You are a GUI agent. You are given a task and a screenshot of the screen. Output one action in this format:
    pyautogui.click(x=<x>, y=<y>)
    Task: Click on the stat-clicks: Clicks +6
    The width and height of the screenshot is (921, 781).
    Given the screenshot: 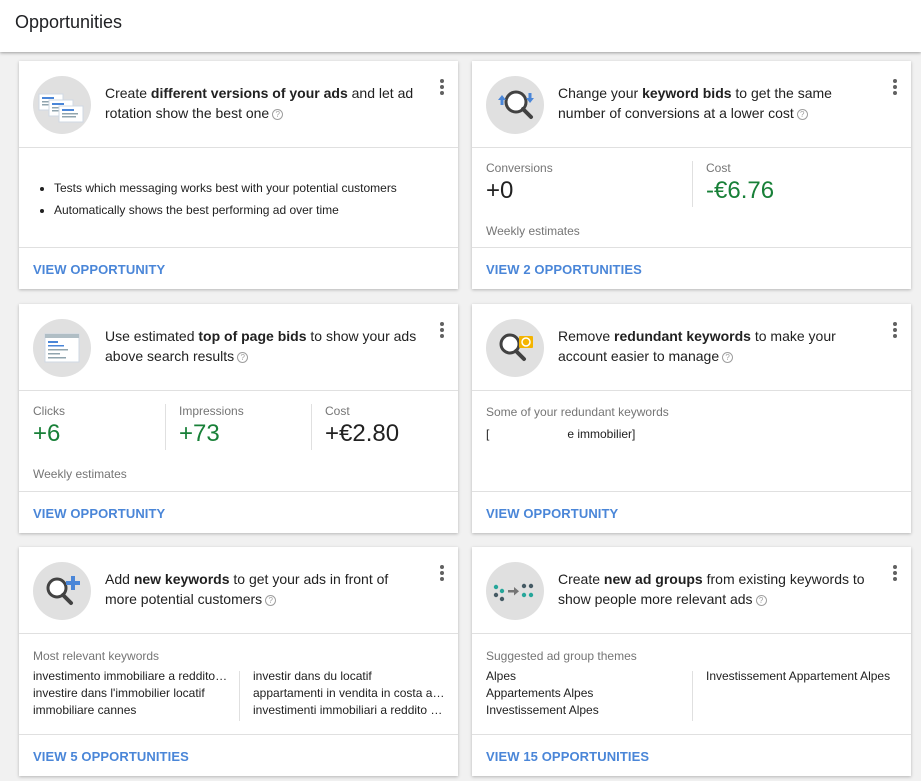 What is the action you would take?
    pyautogui.click(x=49, y=425)
    